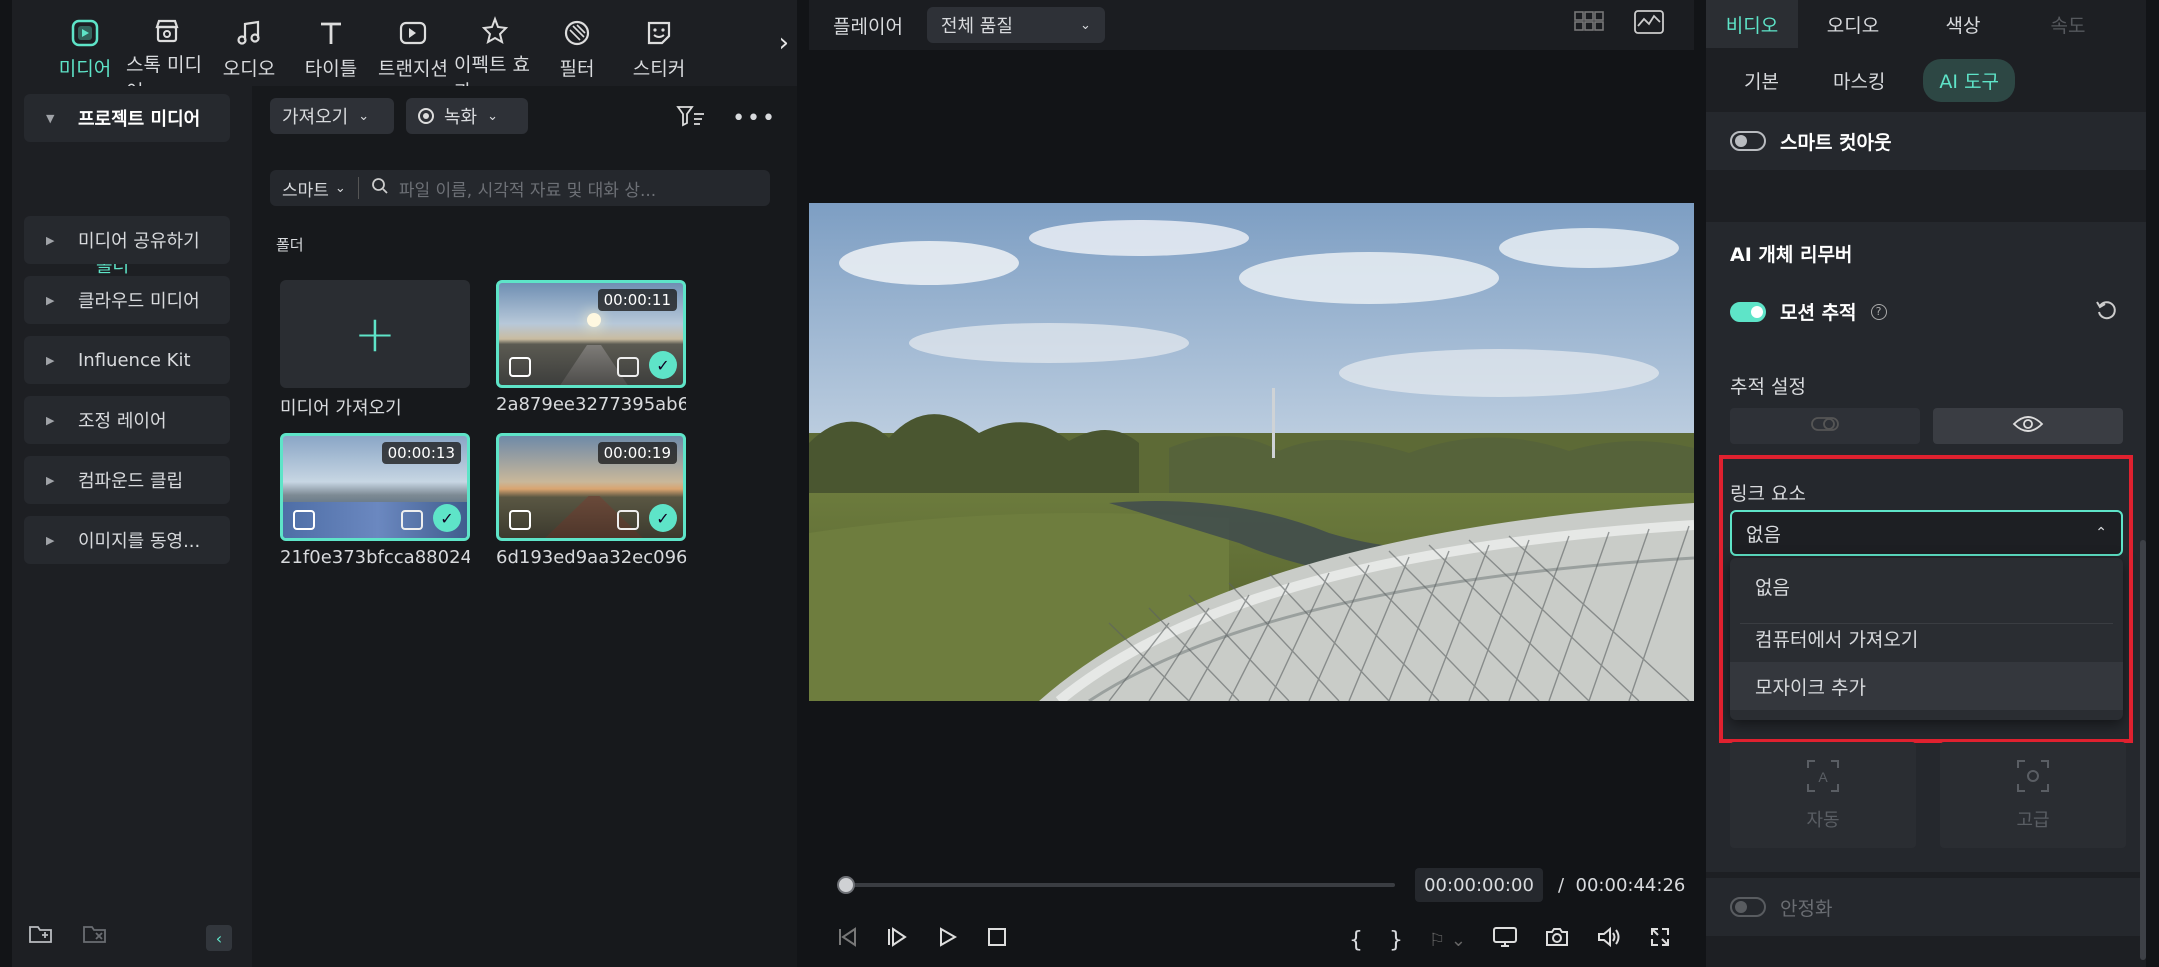  Describe the element at coordinates (1356, 940) in the screenshot. I see `mark-in-icon: {` at that location.